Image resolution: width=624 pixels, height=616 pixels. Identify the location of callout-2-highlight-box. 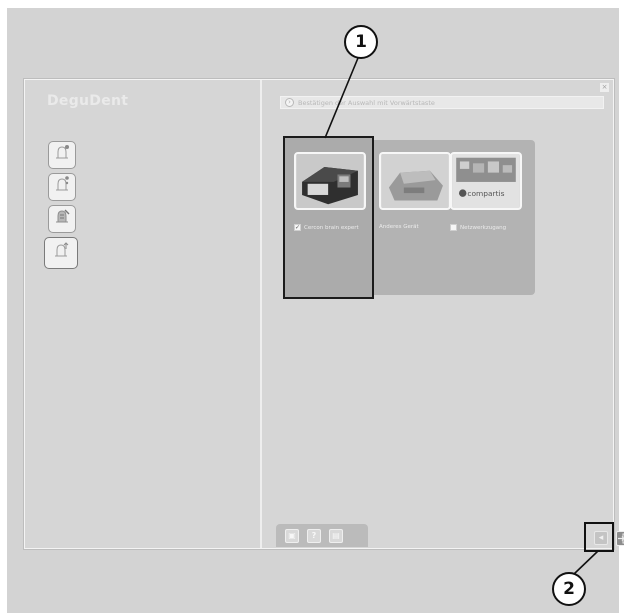
(599, 537).